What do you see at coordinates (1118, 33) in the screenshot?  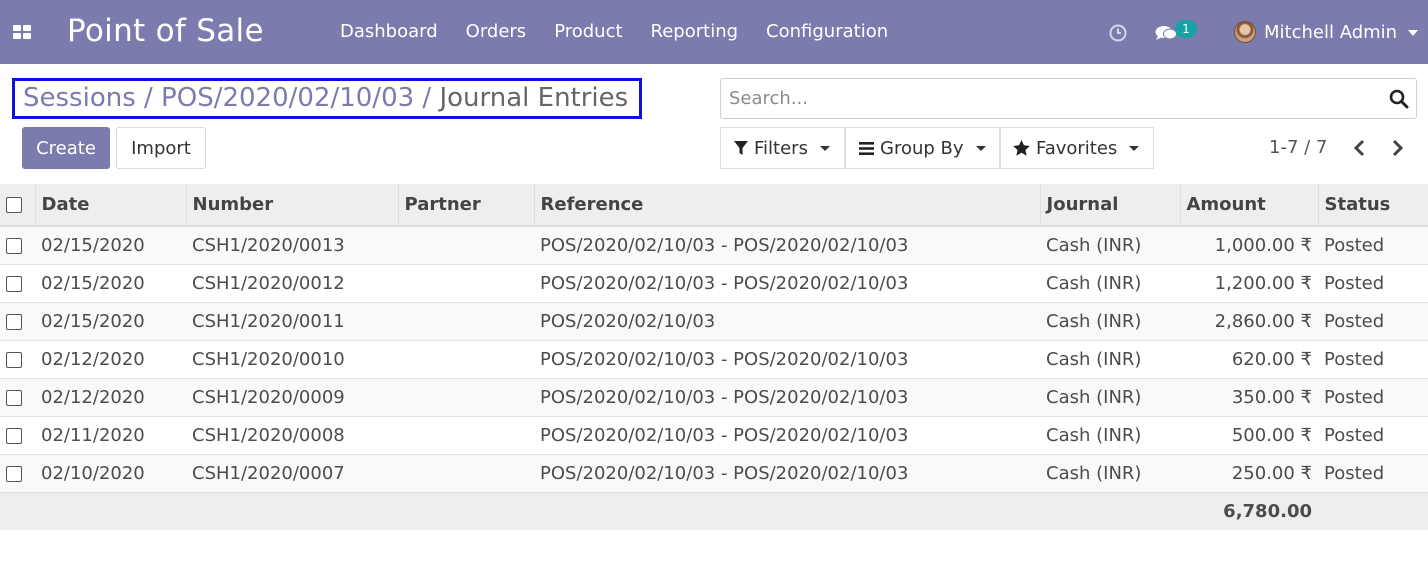 I see `clock-icon` at bounding box center [1118, 33].